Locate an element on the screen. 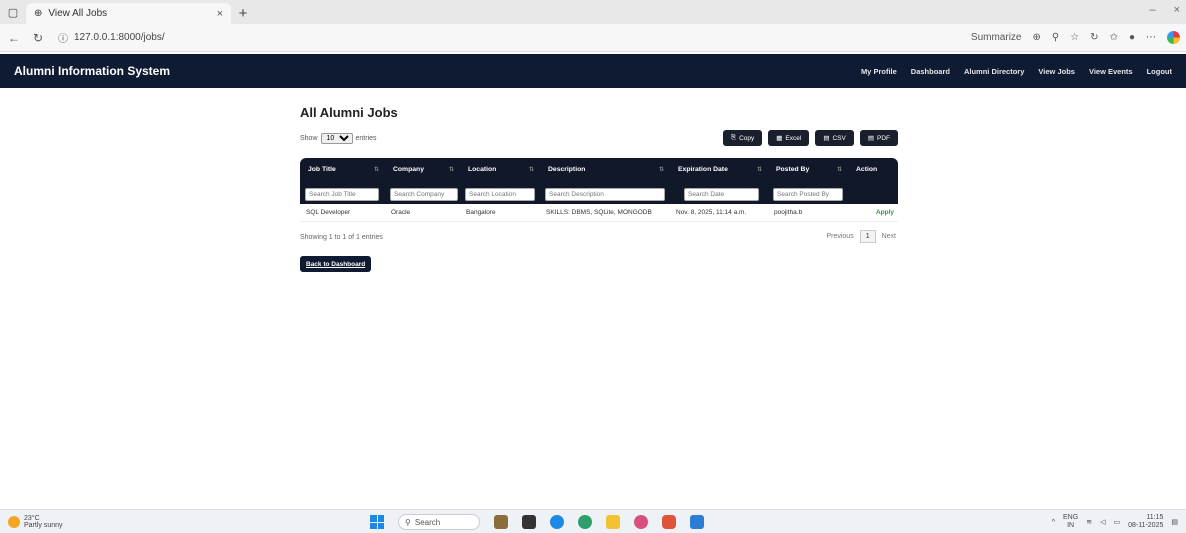  nav-dashboard: Dashboard is located at coordinates (930, 71).